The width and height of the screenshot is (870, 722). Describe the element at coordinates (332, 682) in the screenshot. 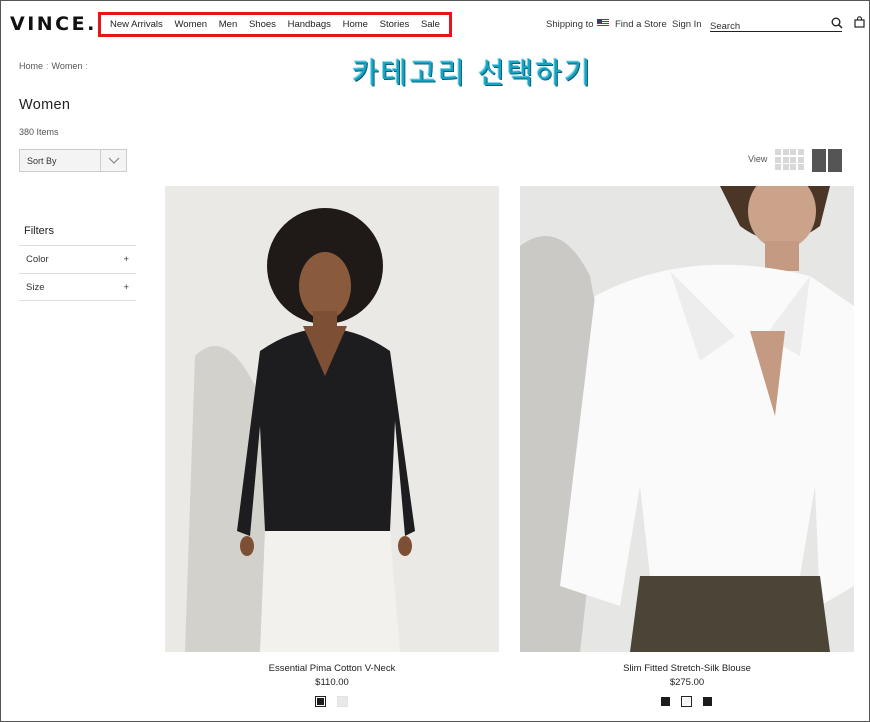

I see `product-price: $110.00` at that location.